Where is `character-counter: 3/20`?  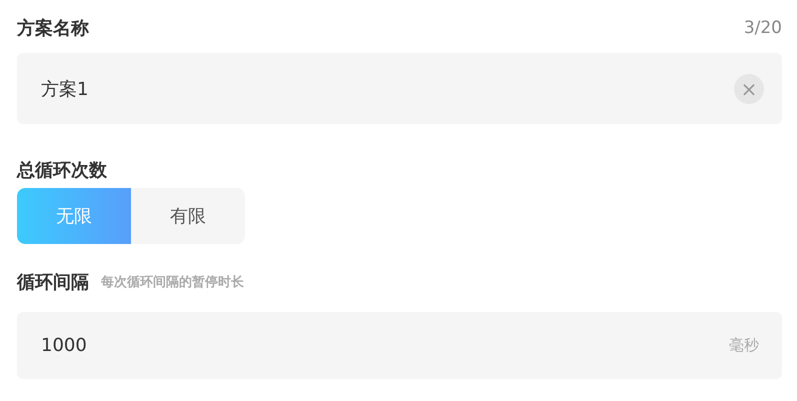 character-counter: 3/20 is located at coordinates (763, 28).